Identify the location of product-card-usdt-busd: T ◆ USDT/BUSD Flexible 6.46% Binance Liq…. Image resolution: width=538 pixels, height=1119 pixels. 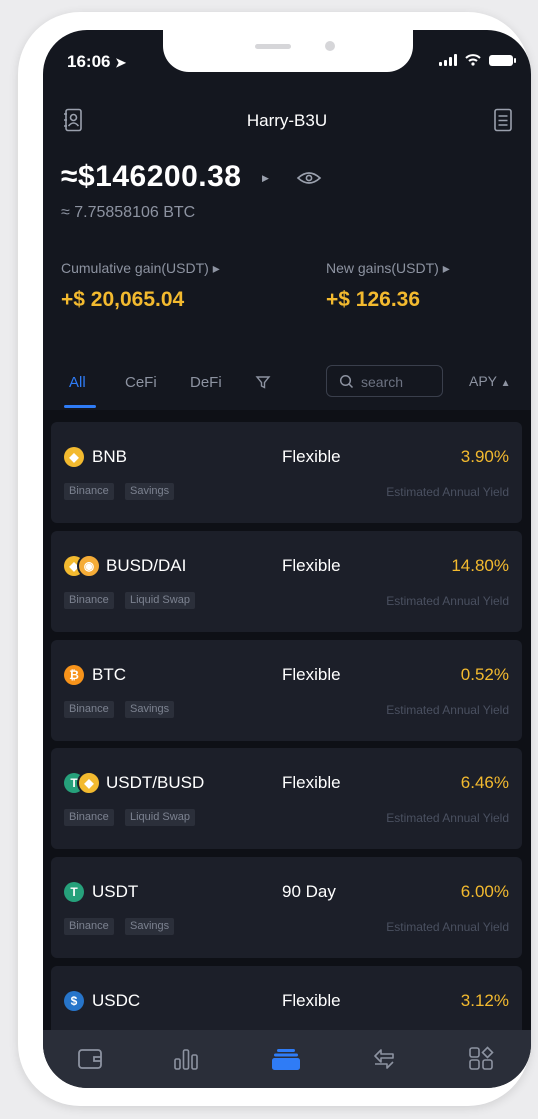
(286, 798).